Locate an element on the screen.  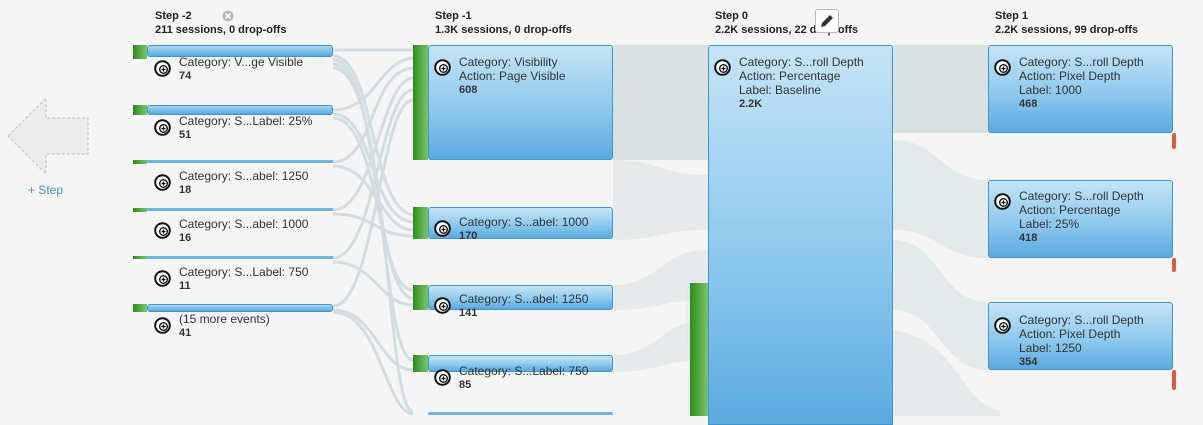
node-count: 418 is located at coordinates (1028, 238).